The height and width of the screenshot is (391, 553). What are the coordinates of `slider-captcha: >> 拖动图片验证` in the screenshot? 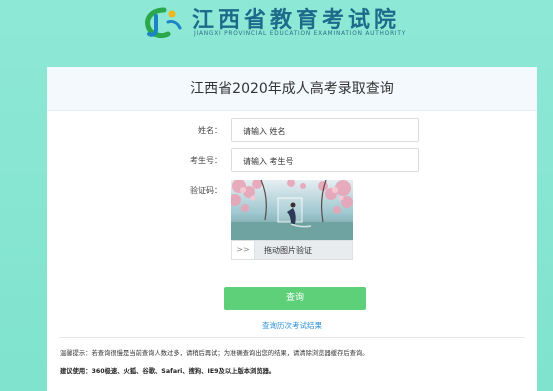 It's located at (292, 250).